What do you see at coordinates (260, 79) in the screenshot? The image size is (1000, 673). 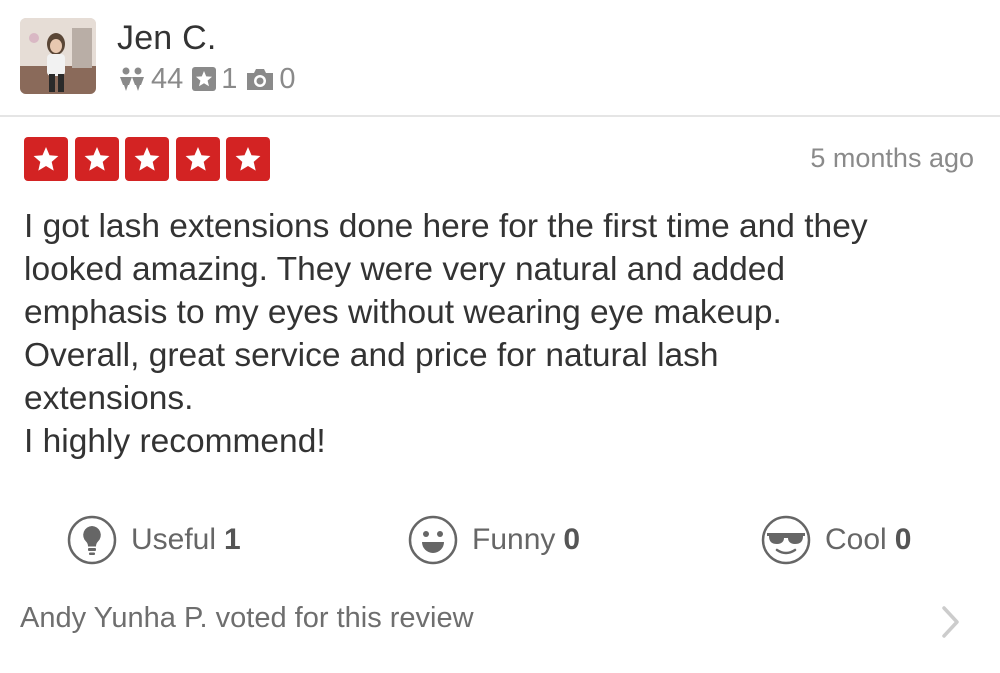 I see `camera-icon` at bounding box center [260, 79].